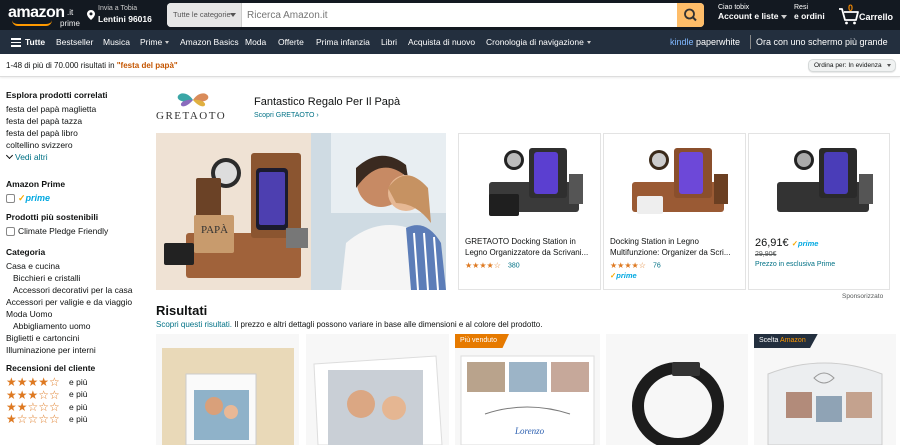 The width and height of the screenshot is (900, 445). What do you see at coordinates (389, 42) in the screenshot?
I see `nav-item-libri: Libri` at bounding box center [389, 42].